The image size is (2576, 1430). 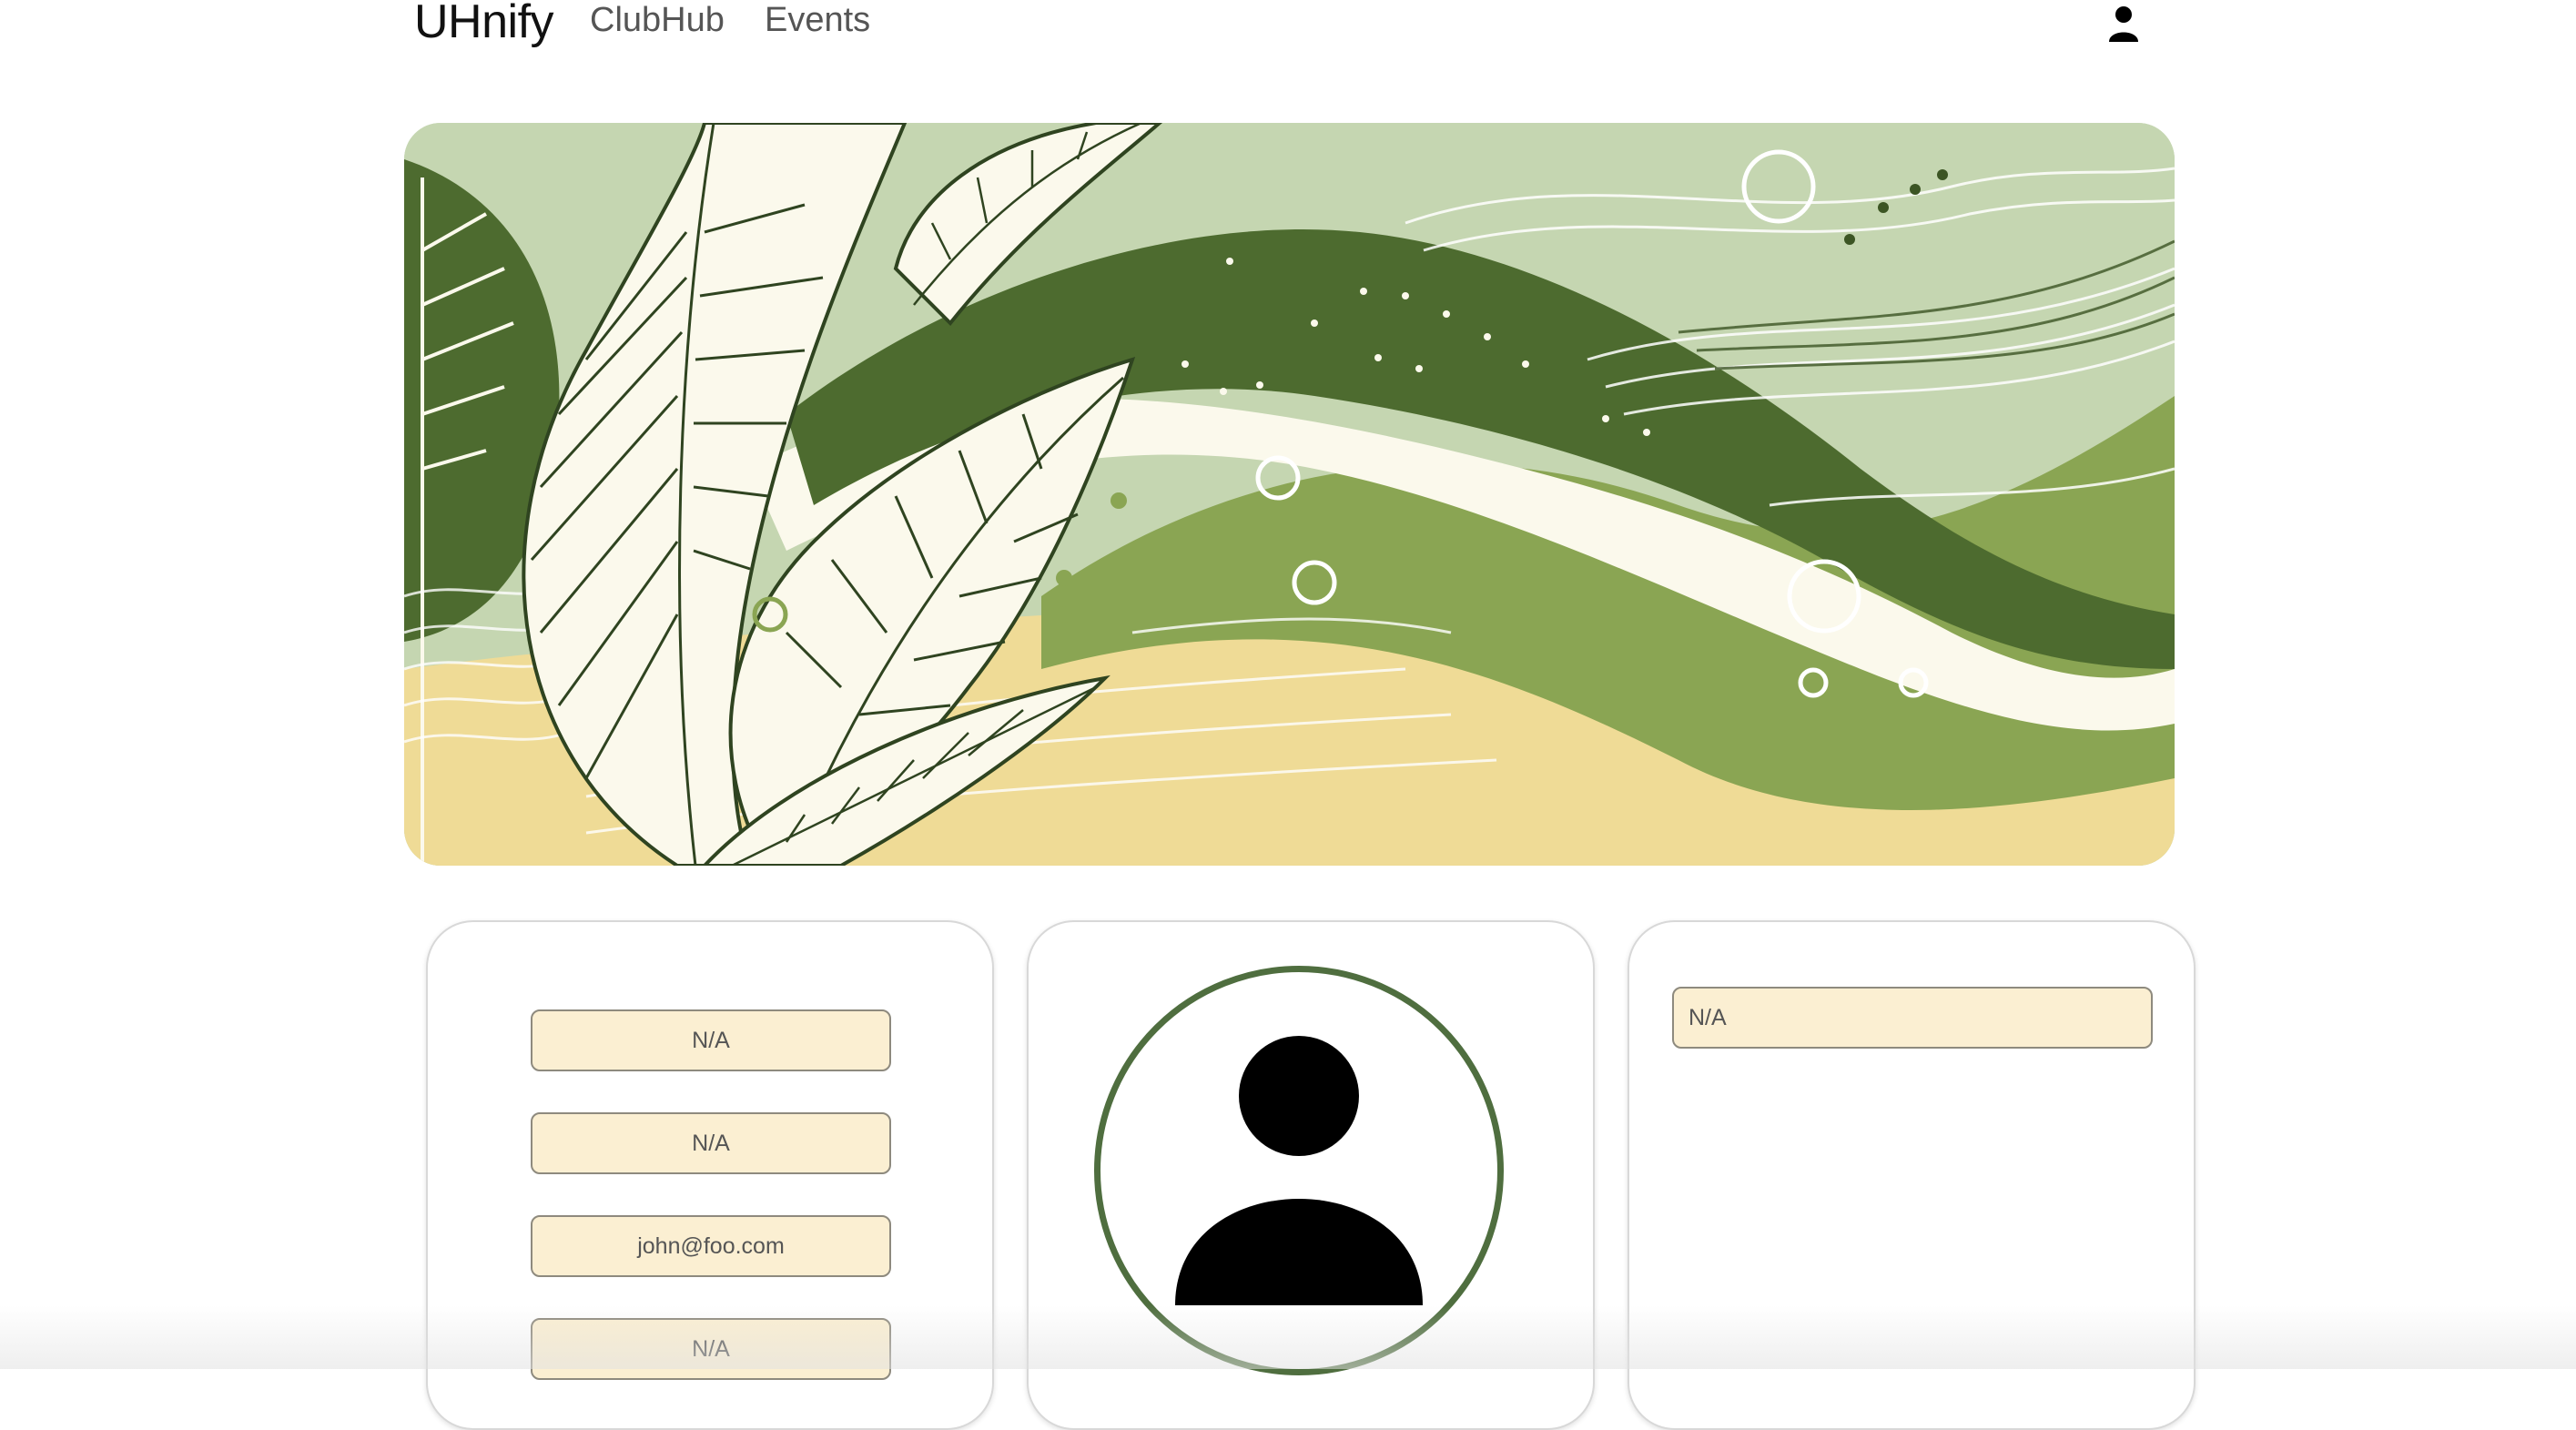 I want to click on avatar, so click(x=1299, y=1170).